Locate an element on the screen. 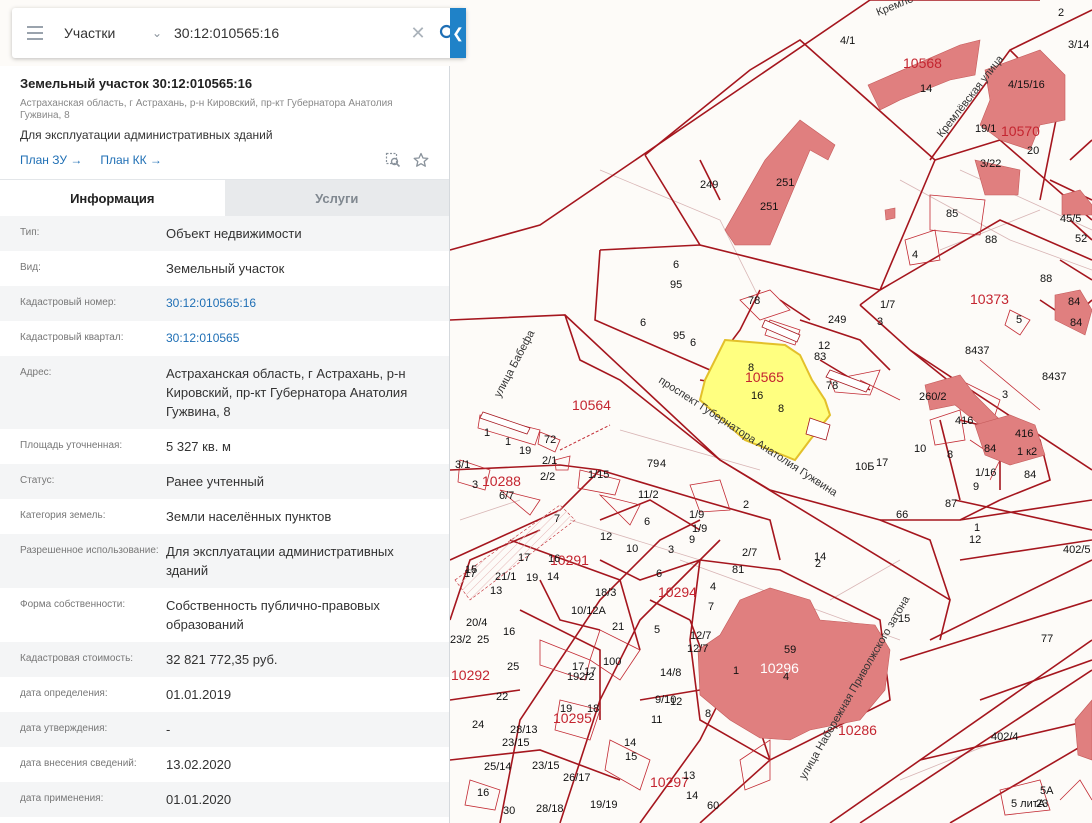  attribute-label: Категория земель: is located at coordinates (63, 515).